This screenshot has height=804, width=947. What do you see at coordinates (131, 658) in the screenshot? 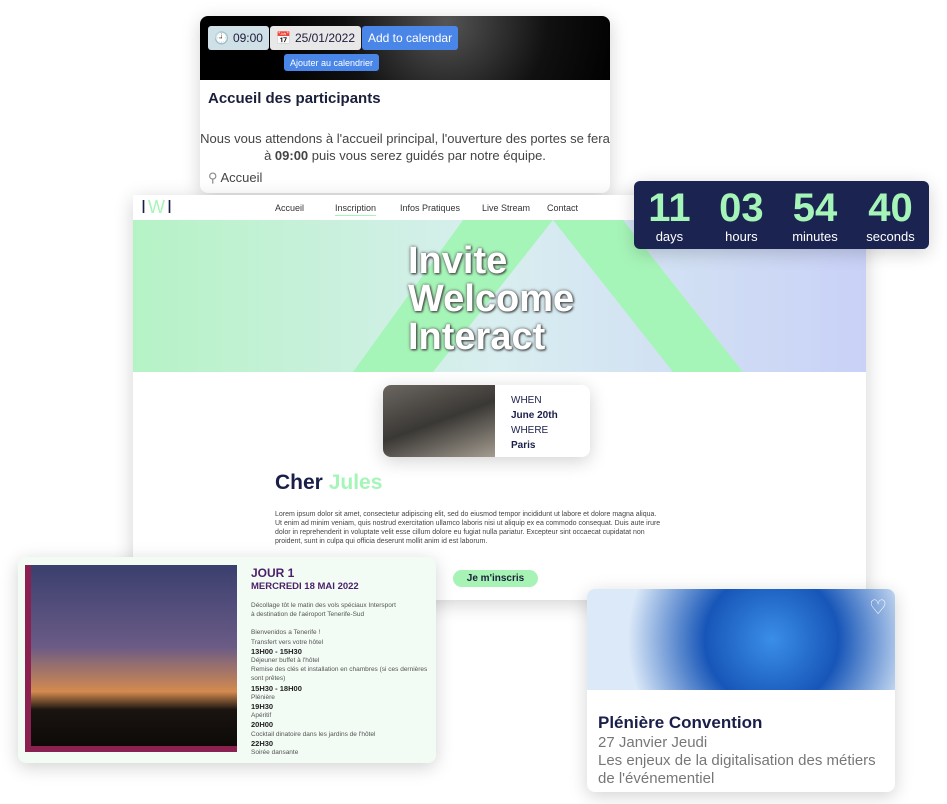
I see `tenerife-image` at bounding box center [131, 658].